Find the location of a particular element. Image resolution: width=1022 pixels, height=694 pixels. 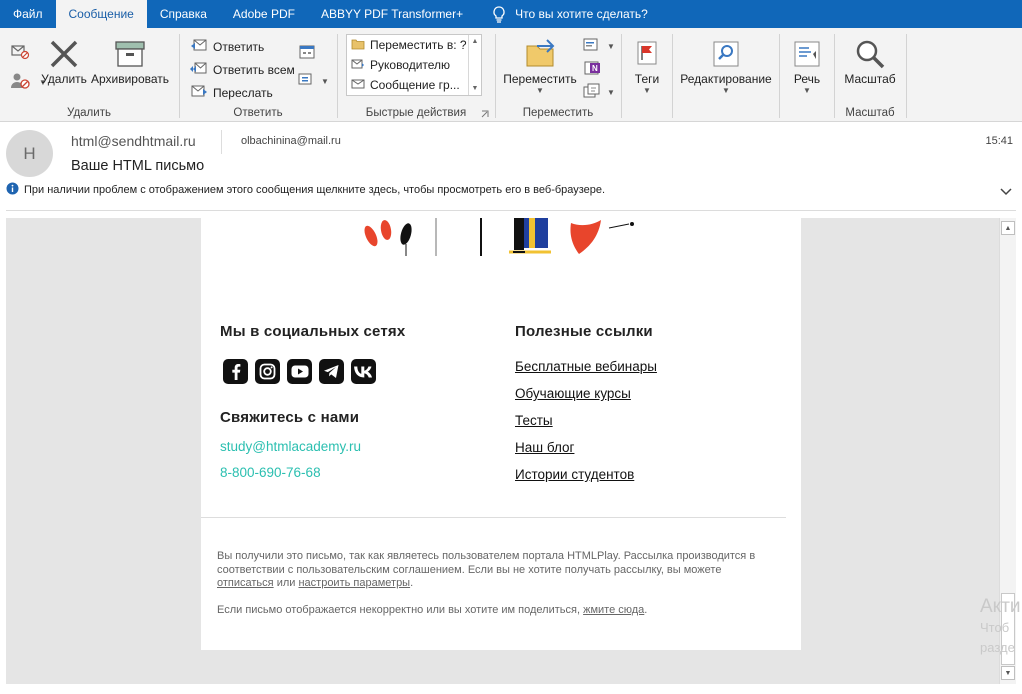

folder-move-big-icon is located at coordinates (540, 54).